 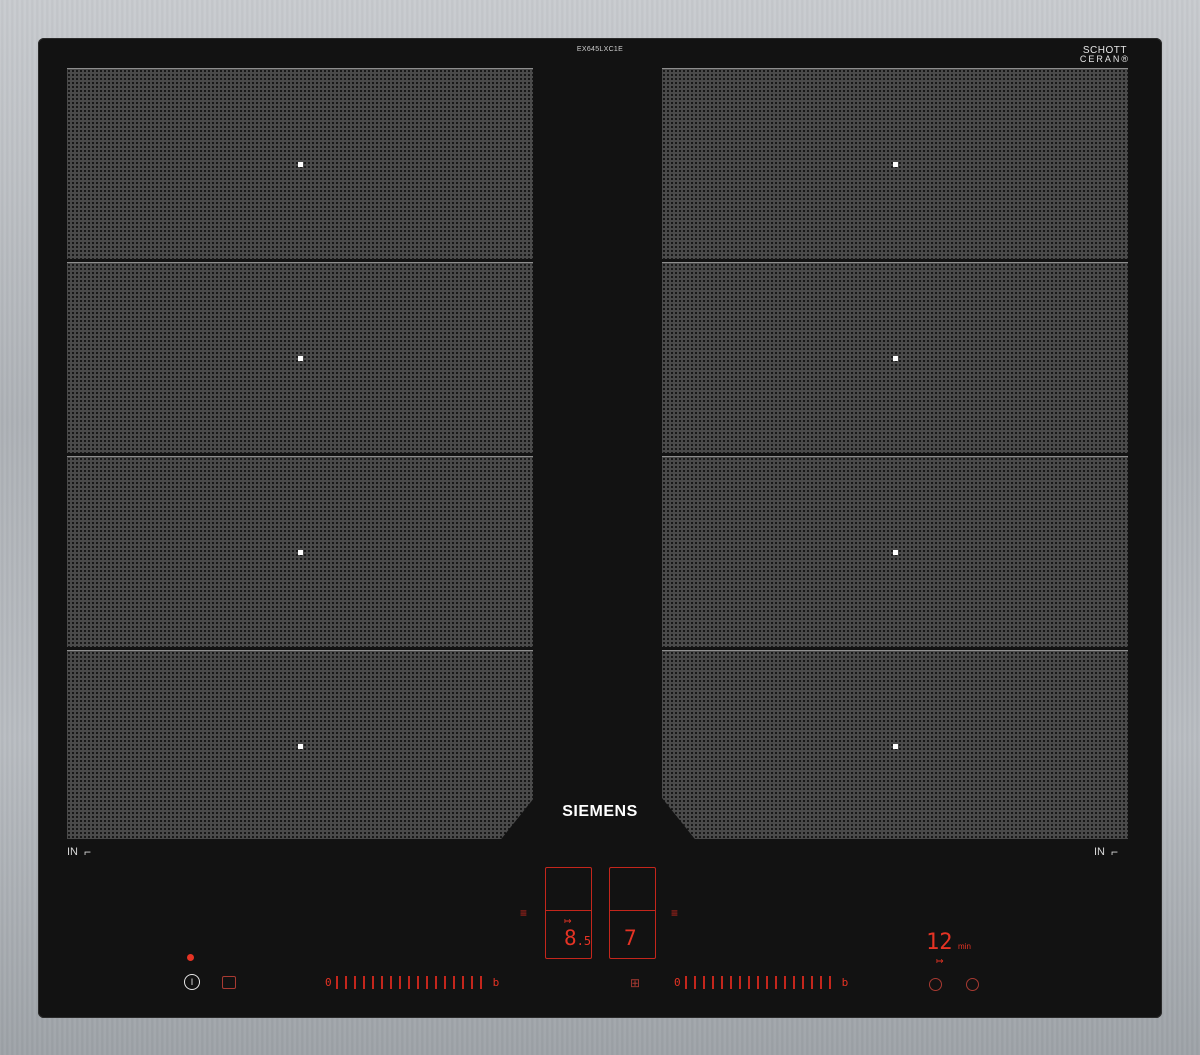 I want to click on power-level-display-right: 7, so click(x=630, y=938).